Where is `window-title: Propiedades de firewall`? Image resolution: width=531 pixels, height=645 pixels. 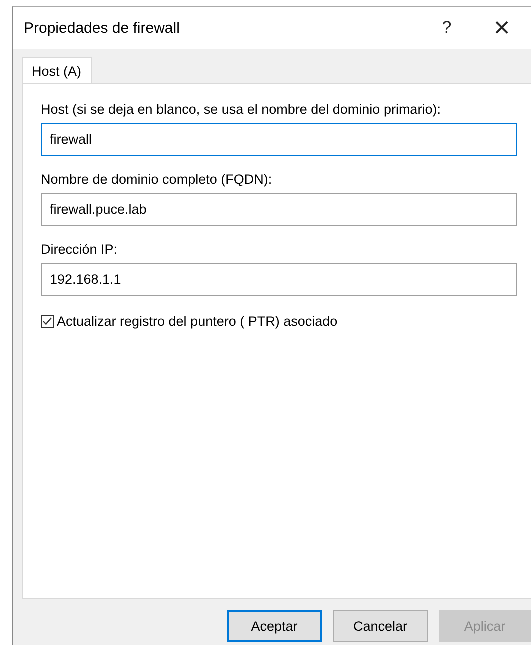 window-title: Propiedades de firewall is located at coordinates (102, 28).